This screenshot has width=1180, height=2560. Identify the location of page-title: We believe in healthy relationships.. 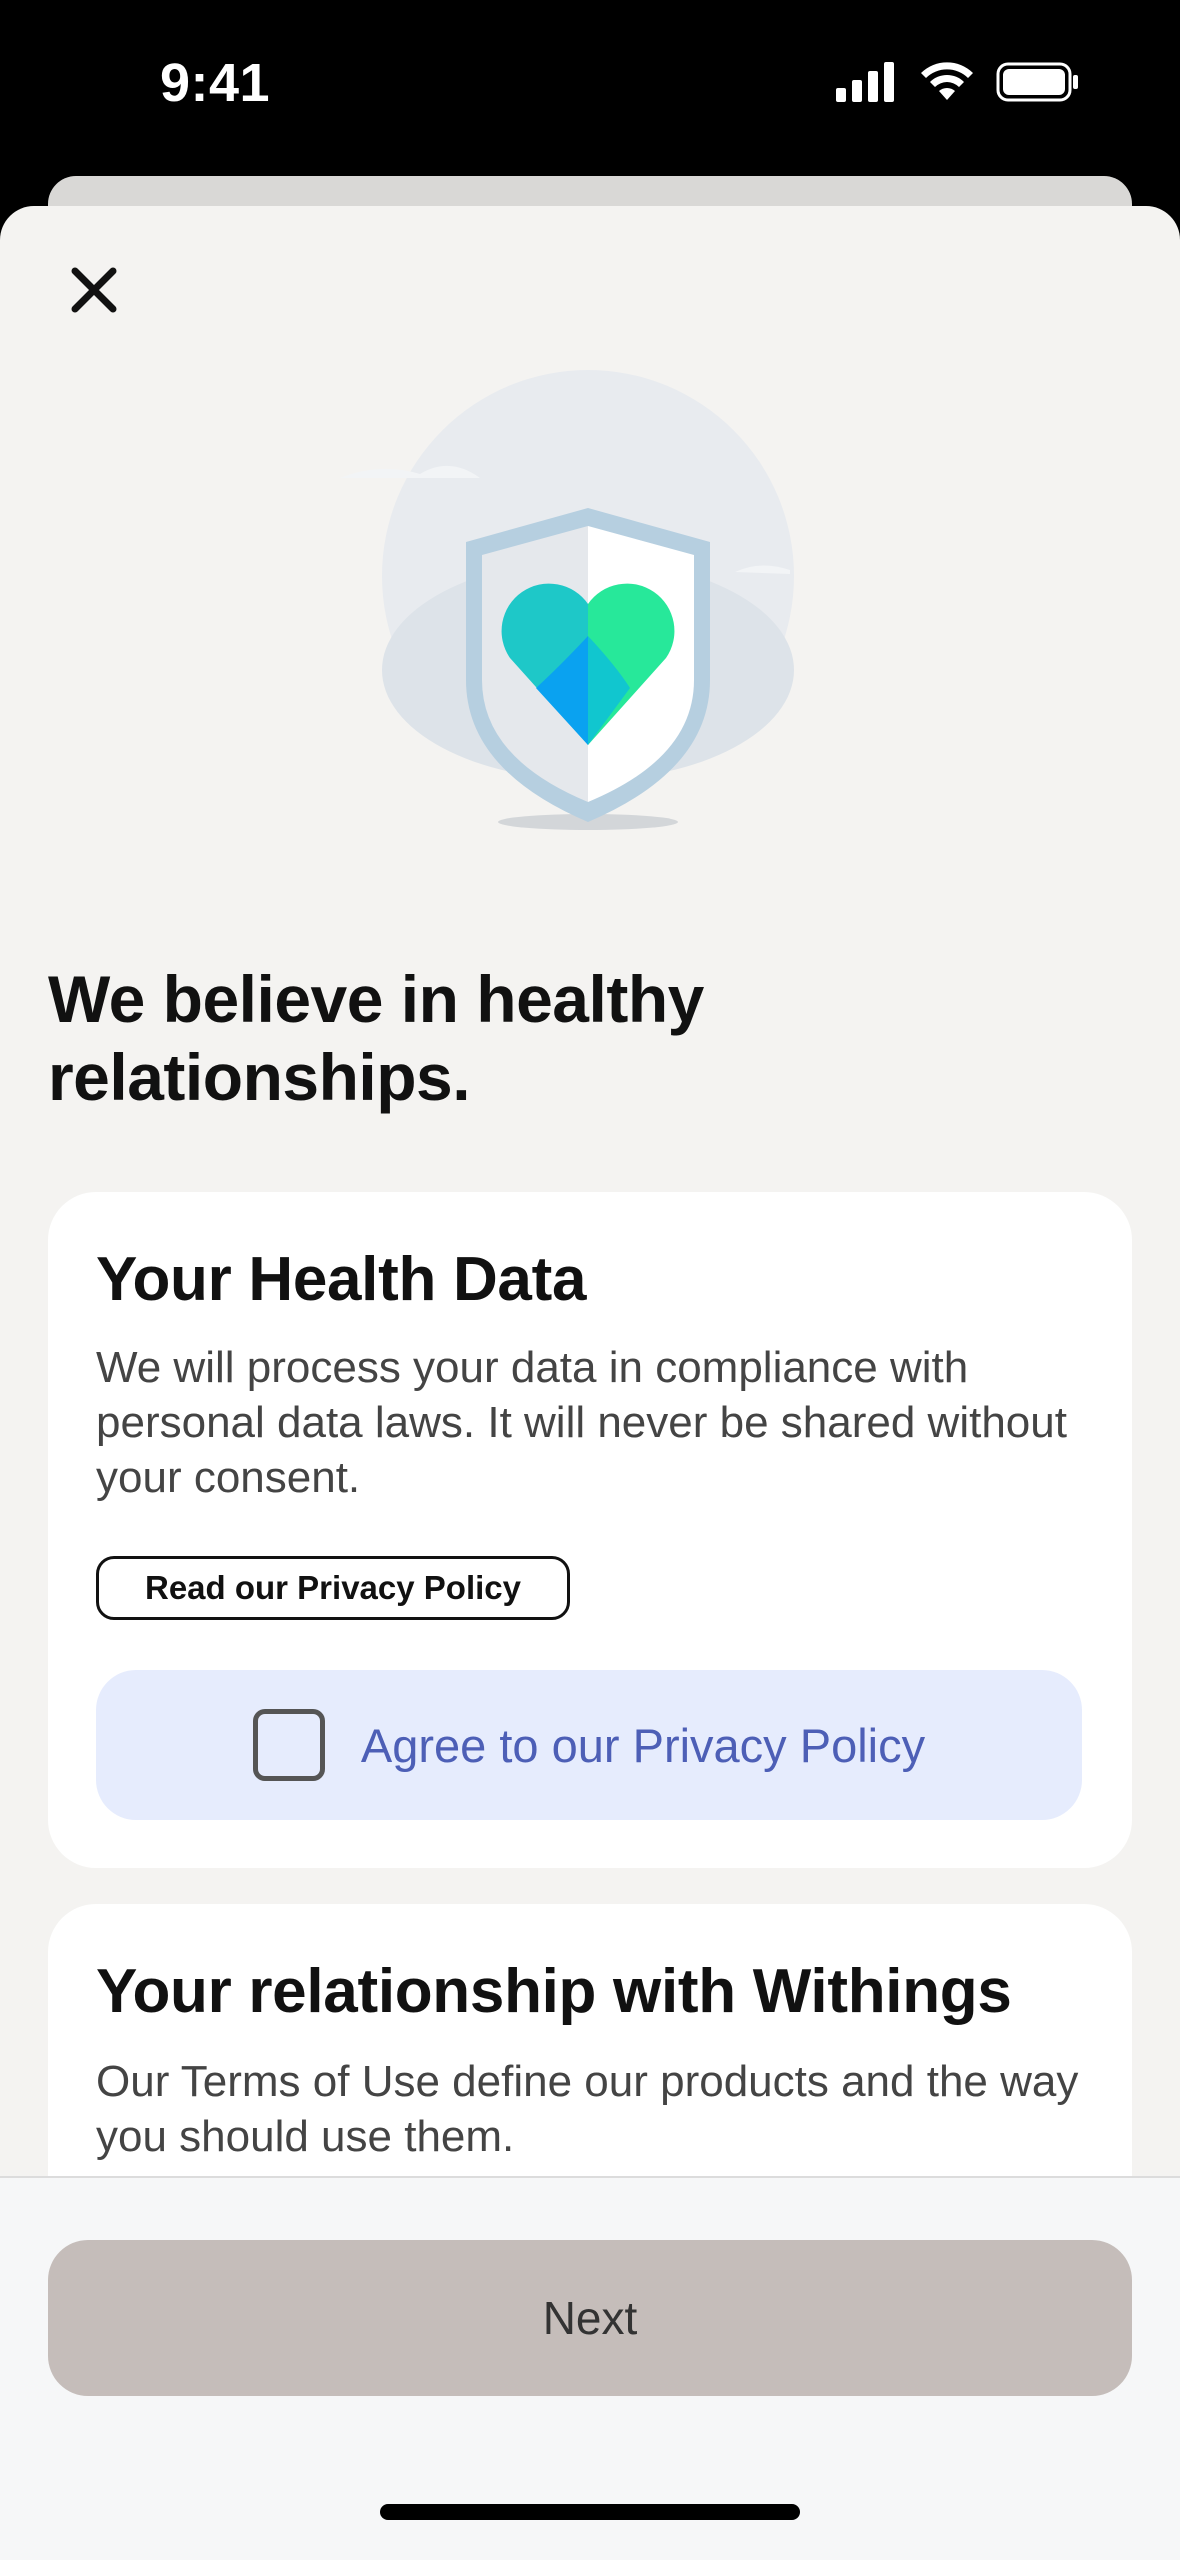
(376, 1038).